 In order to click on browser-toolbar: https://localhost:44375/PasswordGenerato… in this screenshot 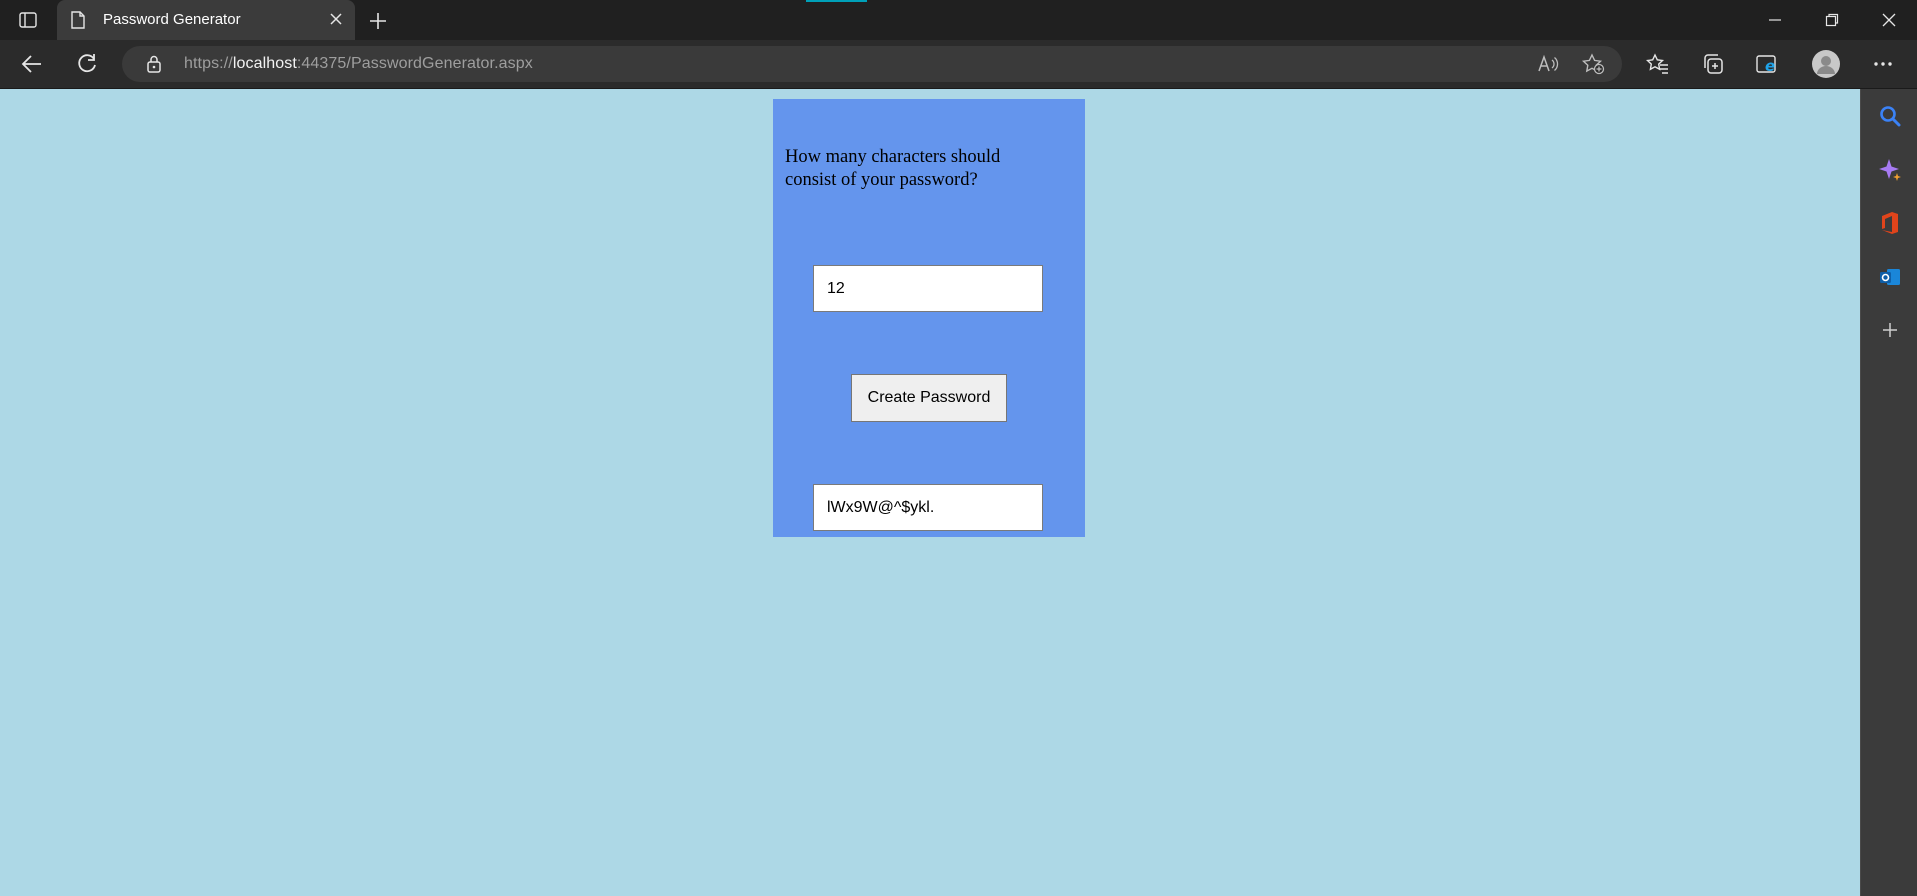, I will do `click(958, 64)`.